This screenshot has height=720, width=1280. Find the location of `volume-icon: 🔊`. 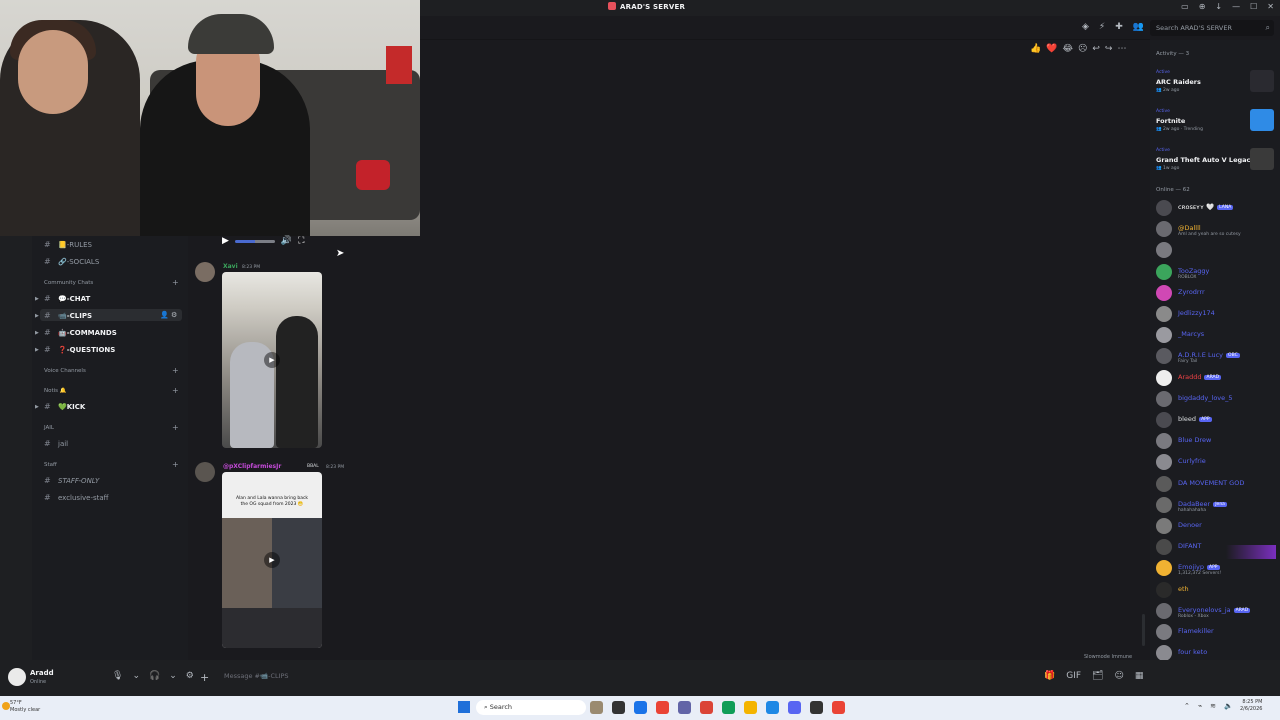

volume-icon: 🔊 is located at coordinates (286, 241).